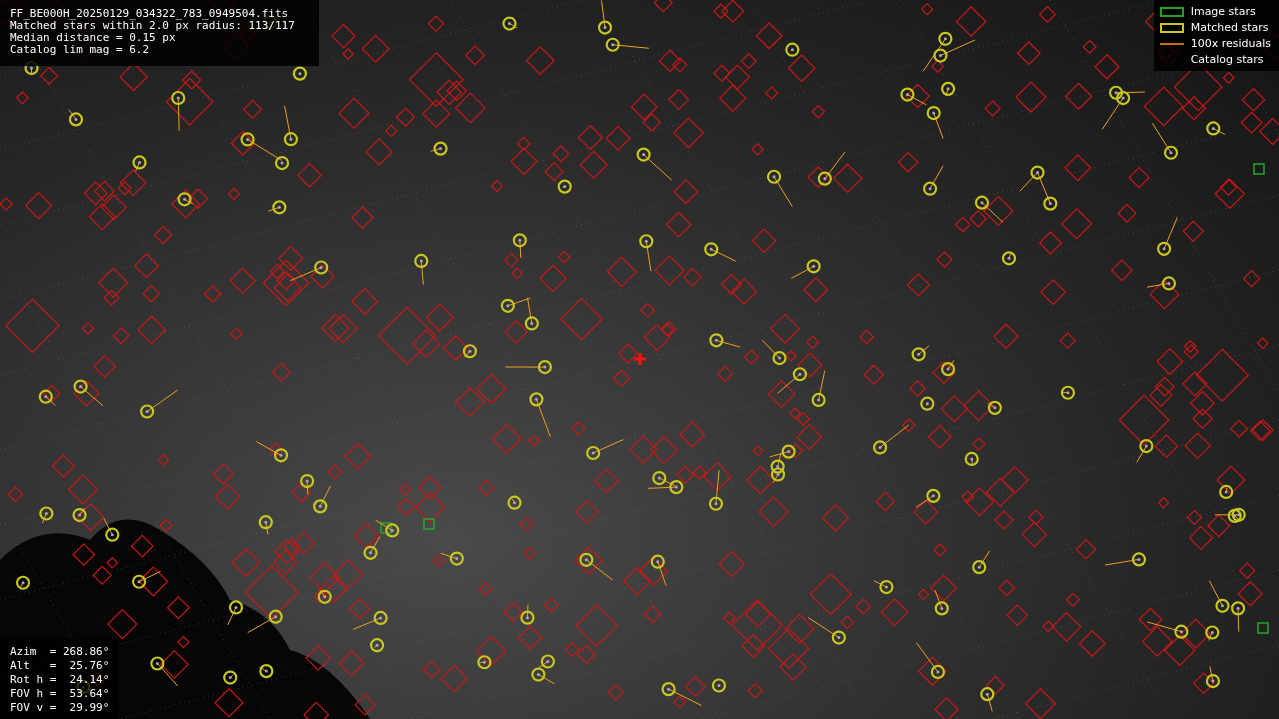  Describe the element at coordinates (1172, 43) in the screenshot. I see `residual-line-icon` at that location.